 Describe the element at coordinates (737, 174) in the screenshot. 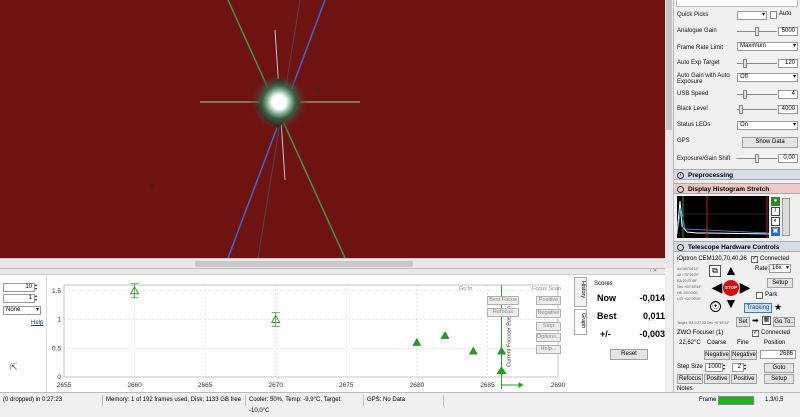

I see `preprocessing-header: › Preprocessing` at that location.